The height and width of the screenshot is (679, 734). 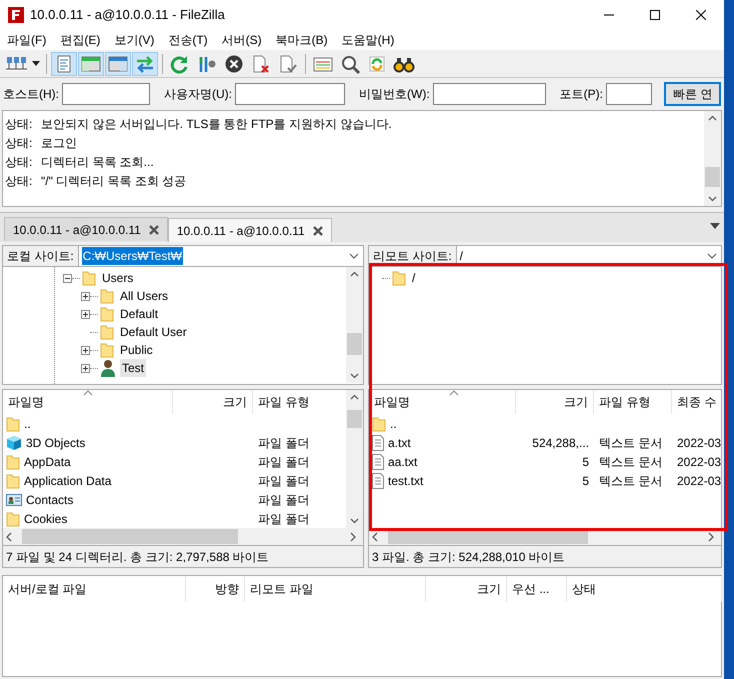 What do you see at coordinates (585, 481) in the screenshot?
I see `table-cell-text: 5` at bounding box center [585, 481].